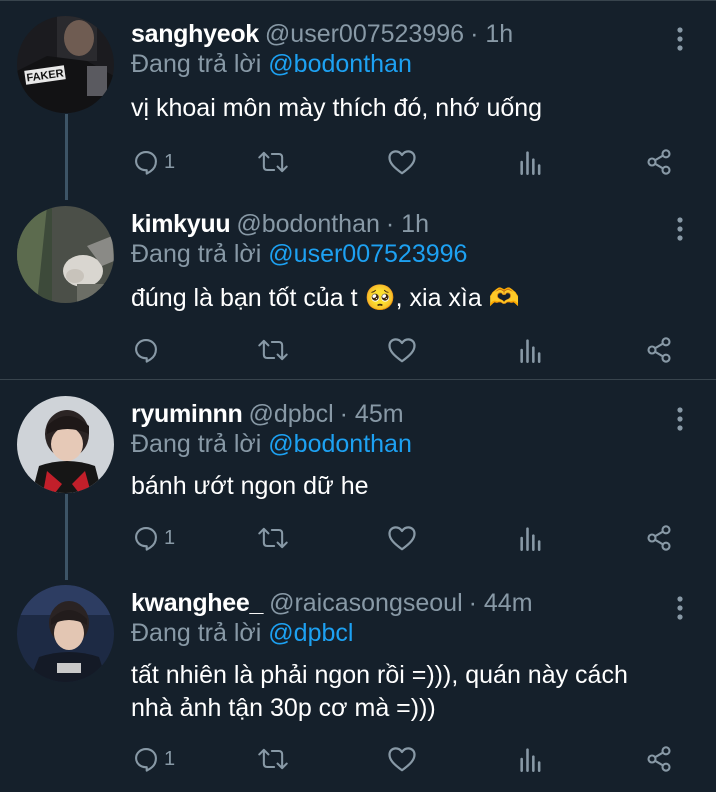  Describe the element at coordinates (65, 64) in the screenshot. I see `avatar: FAKER` at that location.